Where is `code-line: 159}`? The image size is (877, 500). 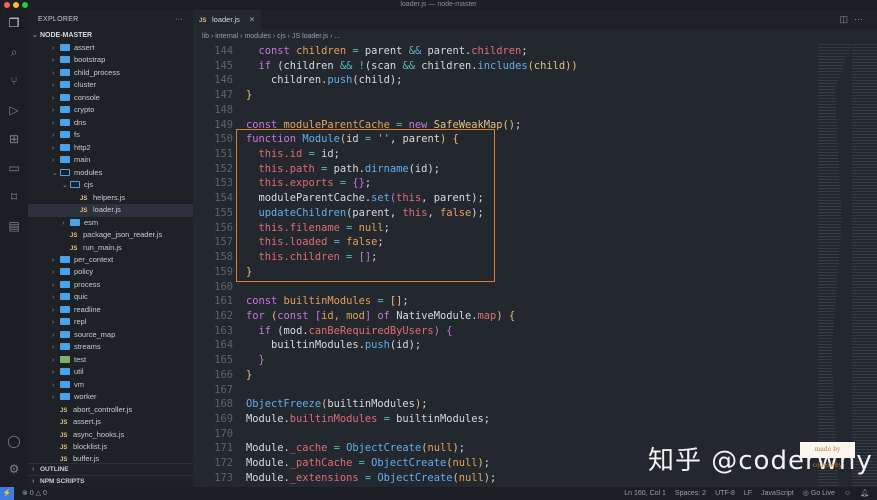
code-line: 159} is located at coordinates (505, 272).